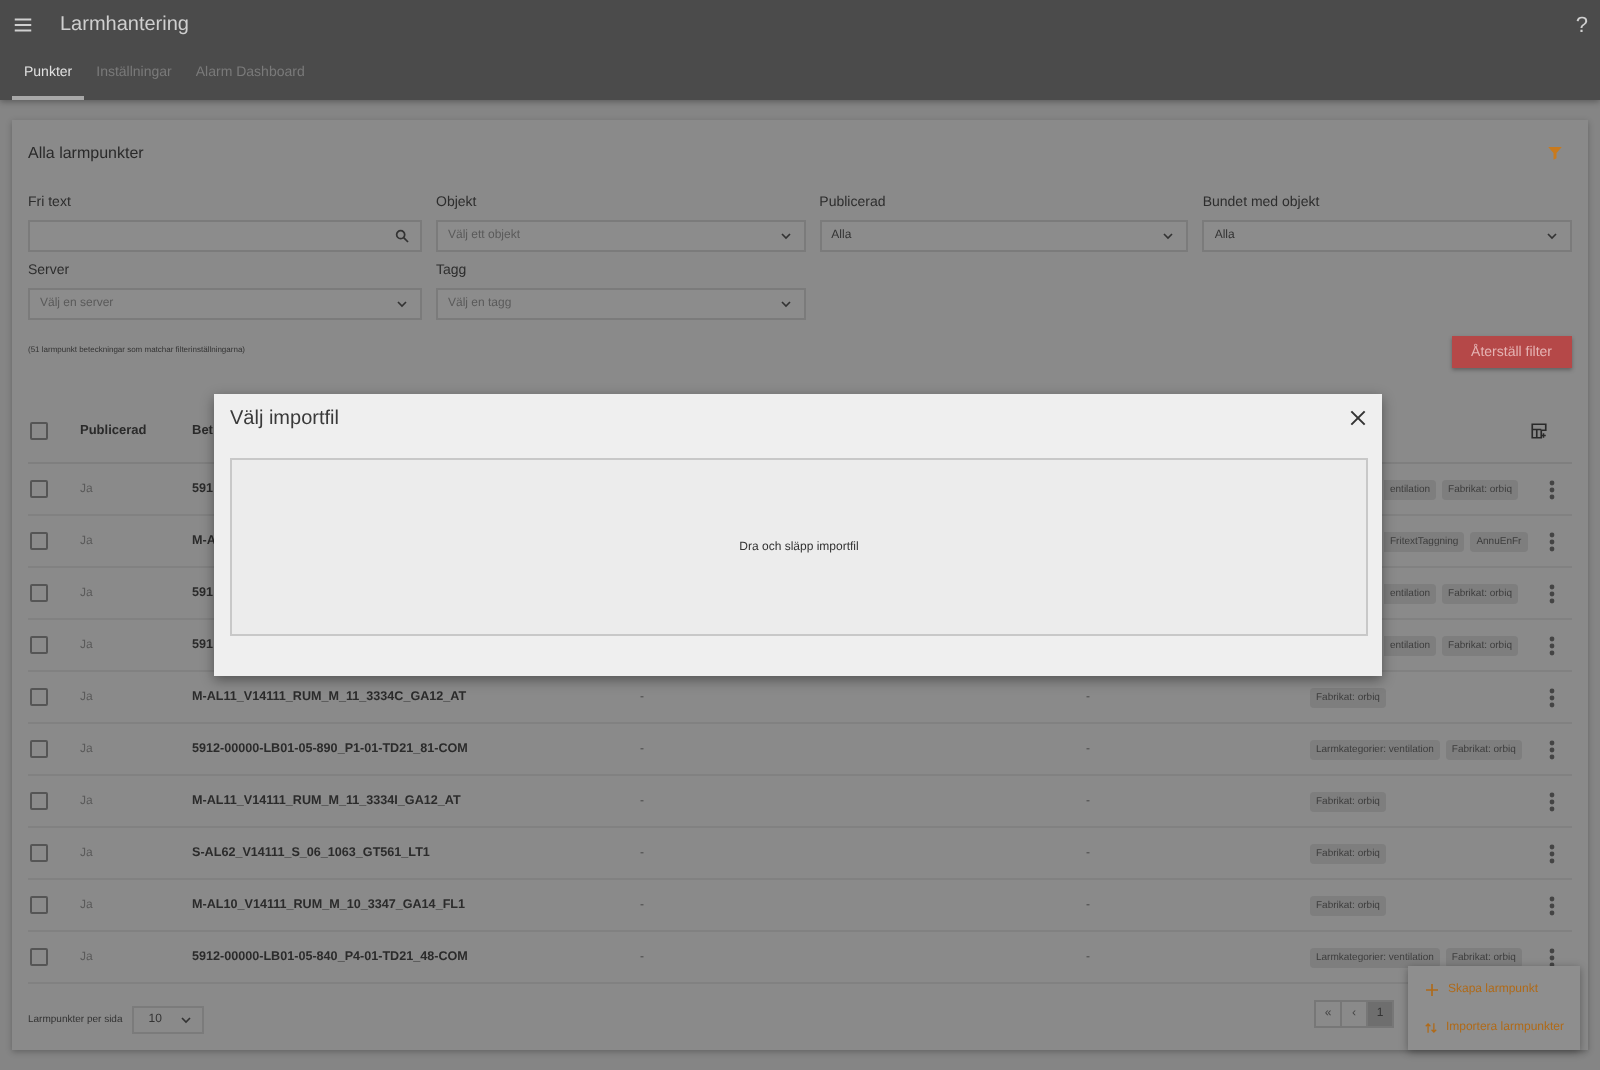 The height and width of the screenshot is (1070, 1600). I want to click on table-settings-icon, so click(1539, 430).